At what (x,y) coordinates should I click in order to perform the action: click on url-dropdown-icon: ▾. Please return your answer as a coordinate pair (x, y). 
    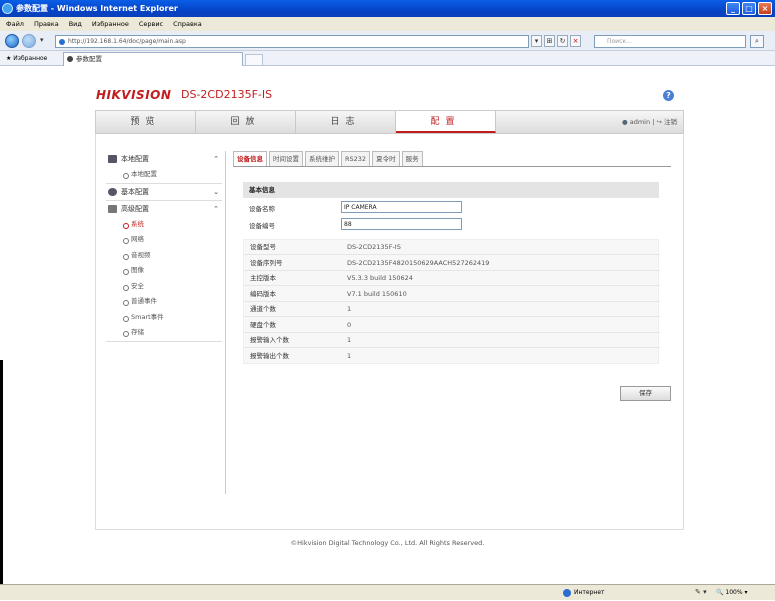
    Looking at the image, I should click on (536, 41).